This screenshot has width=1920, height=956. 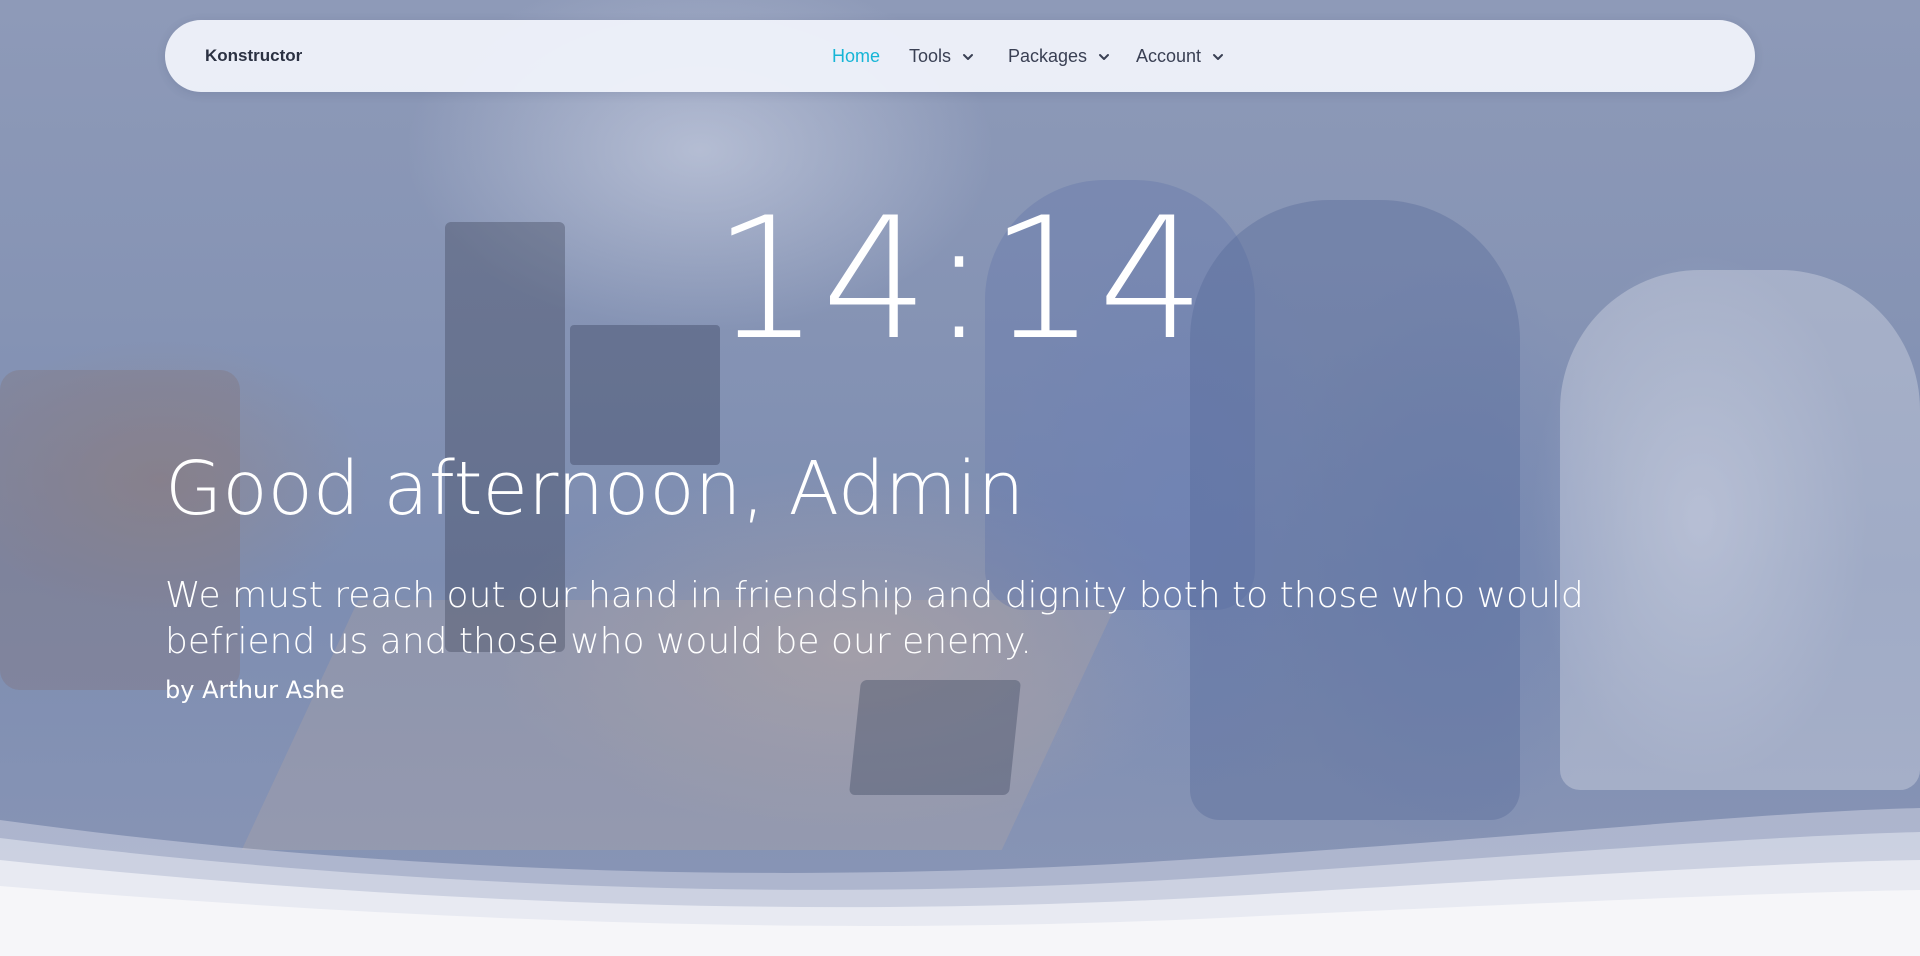 I want to click on nav-item-label: Tools, so click(x=930, y=56).